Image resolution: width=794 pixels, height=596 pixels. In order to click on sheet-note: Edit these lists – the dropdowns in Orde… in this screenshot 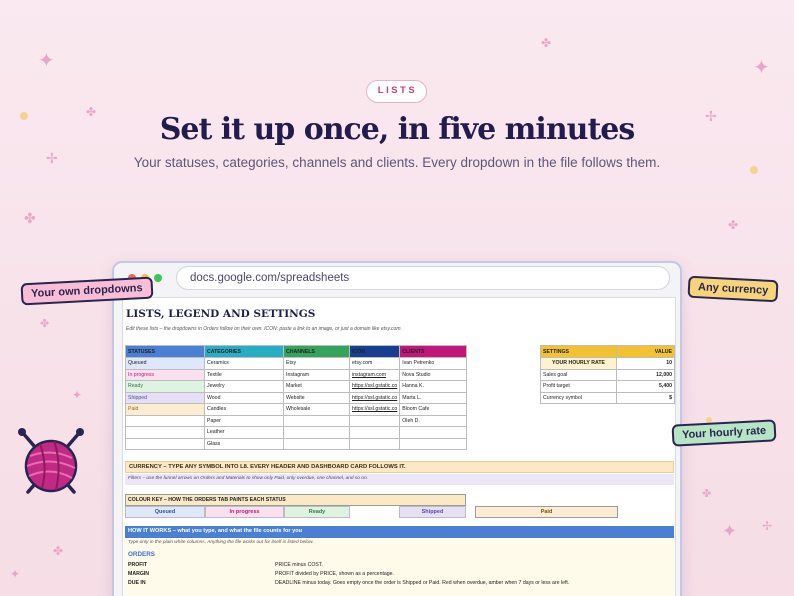, I will do `click(264, 329)`.